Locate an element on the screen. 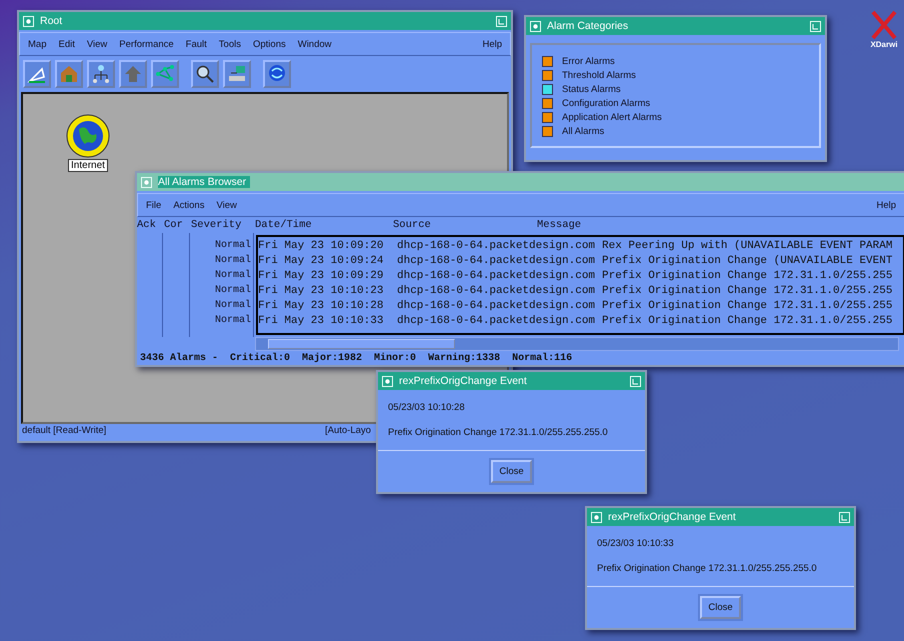  category-item: Threshold Alarms is located at coordinates (599, 75).